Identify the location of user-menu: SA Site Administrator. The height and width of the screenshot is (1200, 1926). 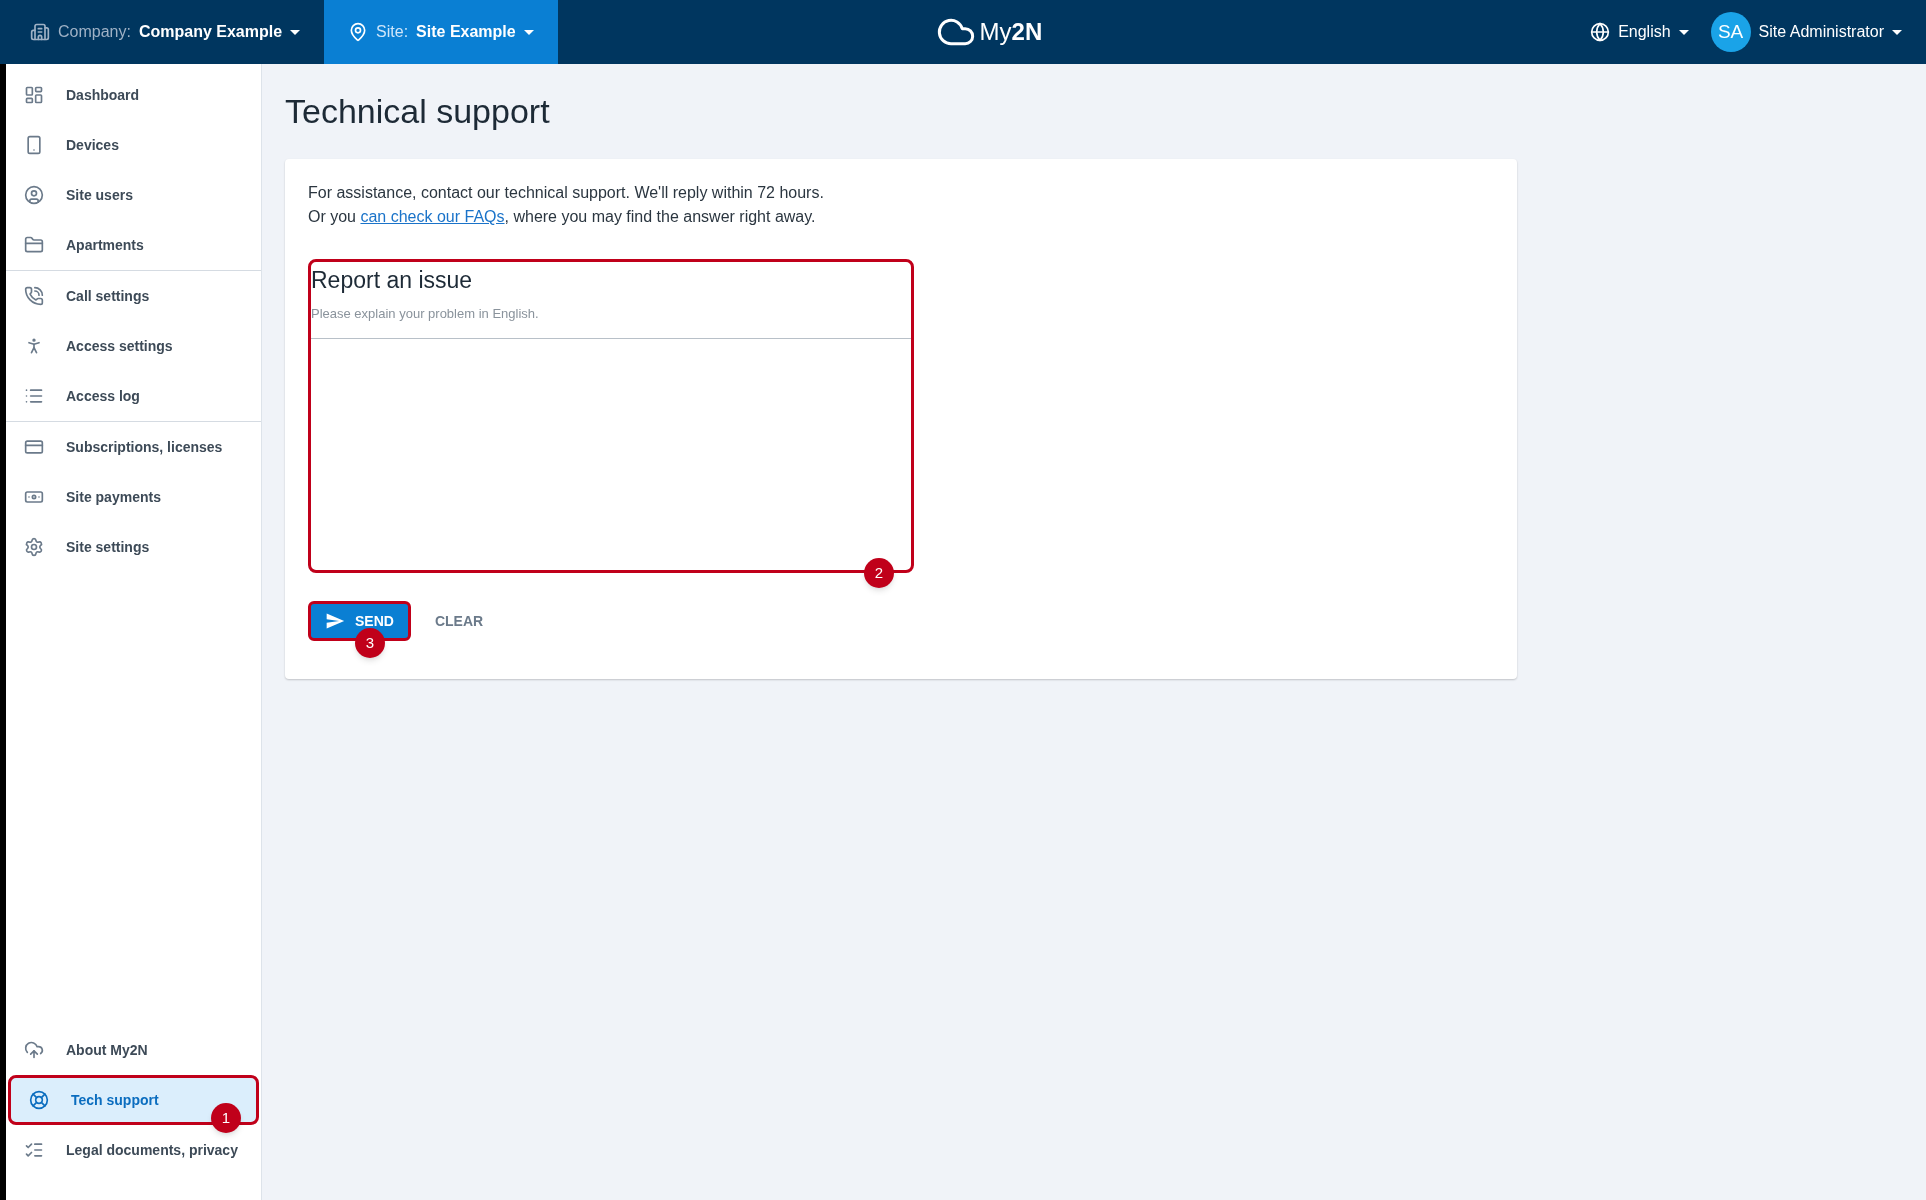
(1806, 32).